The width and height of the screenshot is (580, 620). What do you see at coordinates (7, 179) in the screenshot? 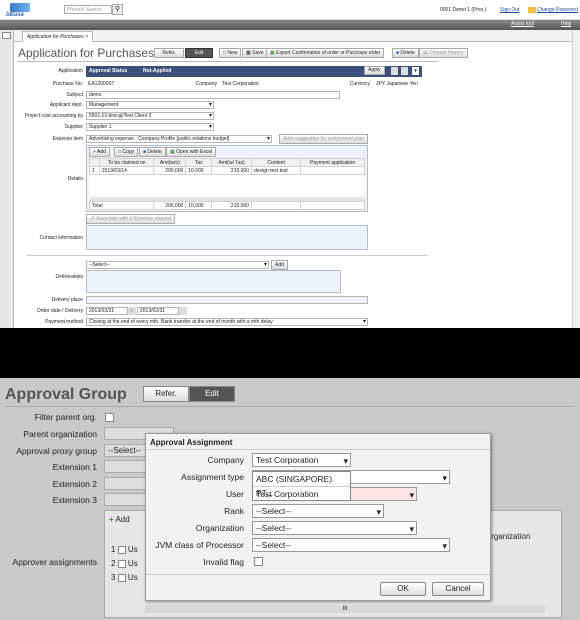
I see `side-panel` at bounding box center [7, 179].